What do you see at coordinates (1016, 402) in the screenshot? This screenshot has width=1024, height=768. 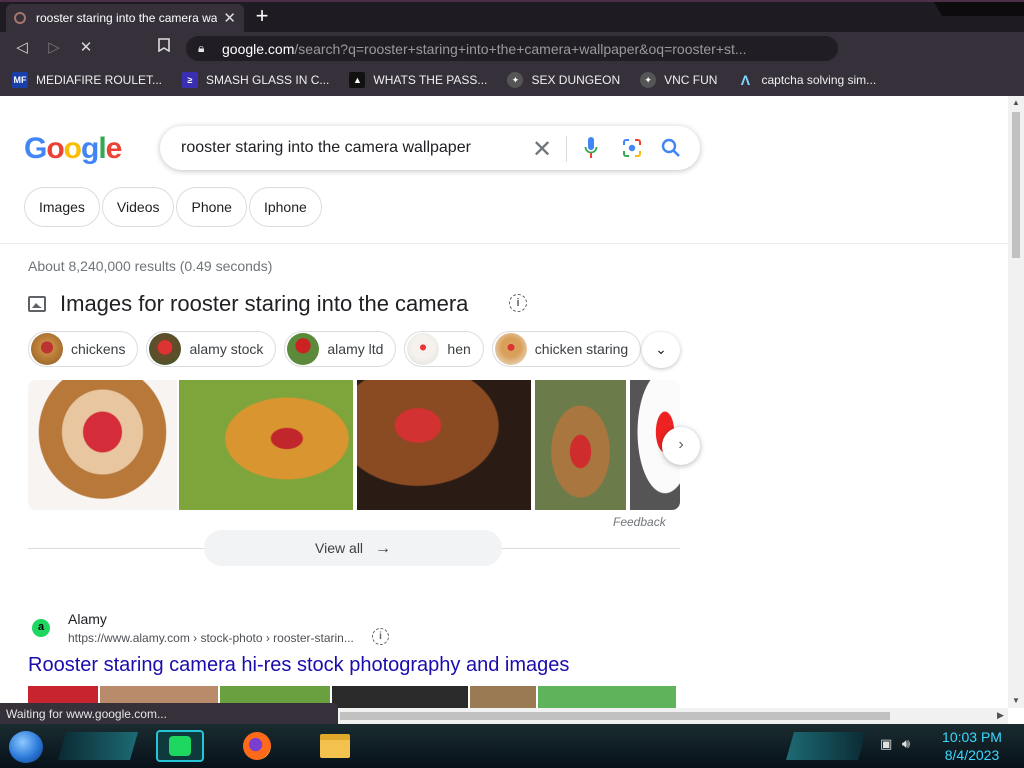 I see `vertical-scrollbar: ▲ ▼` at bounding box center [1016, 402].